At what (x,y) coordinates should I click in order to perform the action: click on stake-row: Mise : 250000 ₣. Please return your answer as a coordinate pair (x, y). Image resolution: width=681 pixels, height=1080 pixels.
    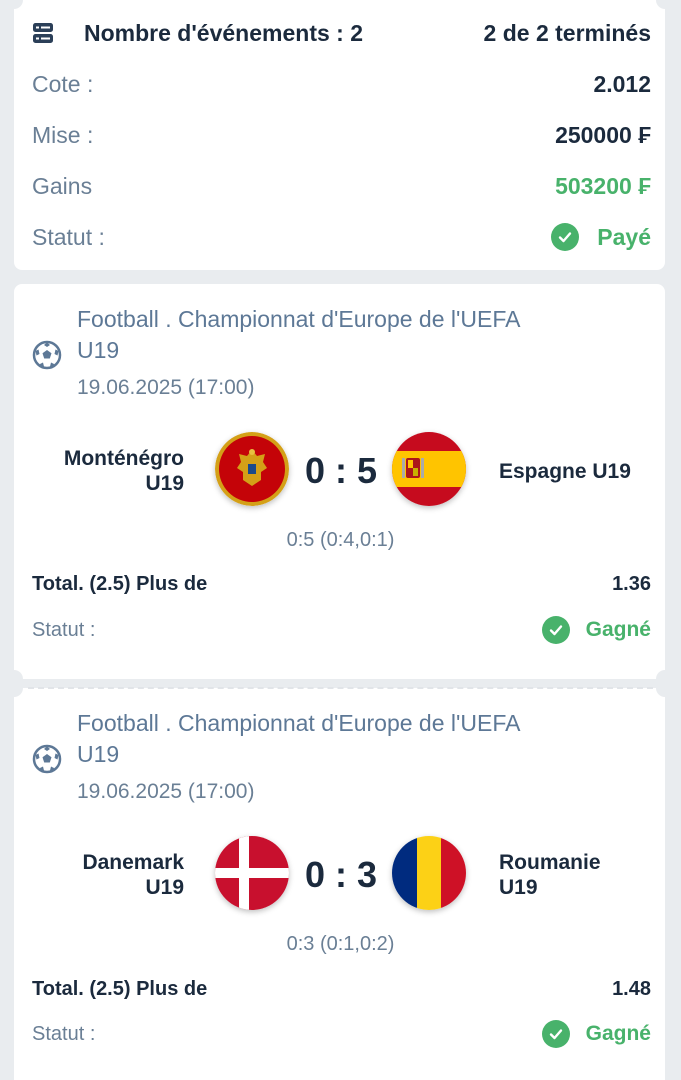
    Looking at the image, I should click on (341, 135).